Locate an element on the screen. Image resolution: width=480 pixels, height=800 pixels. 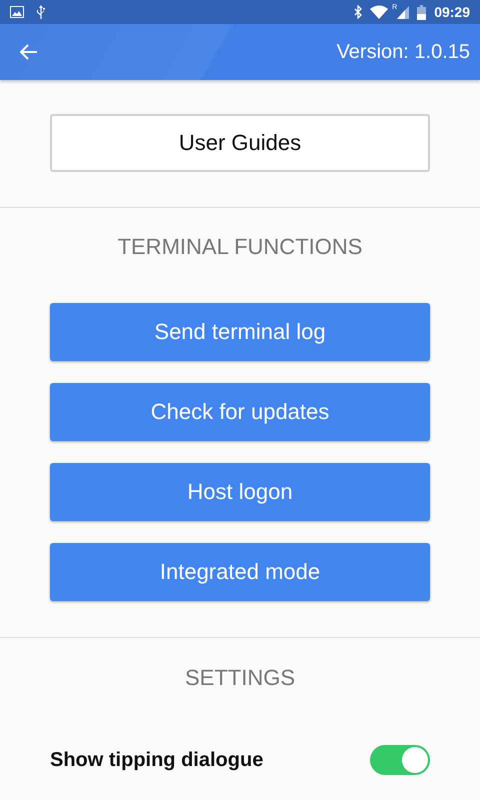
setting-label: Show tipping dialogue is located at coordinates (157, 760).